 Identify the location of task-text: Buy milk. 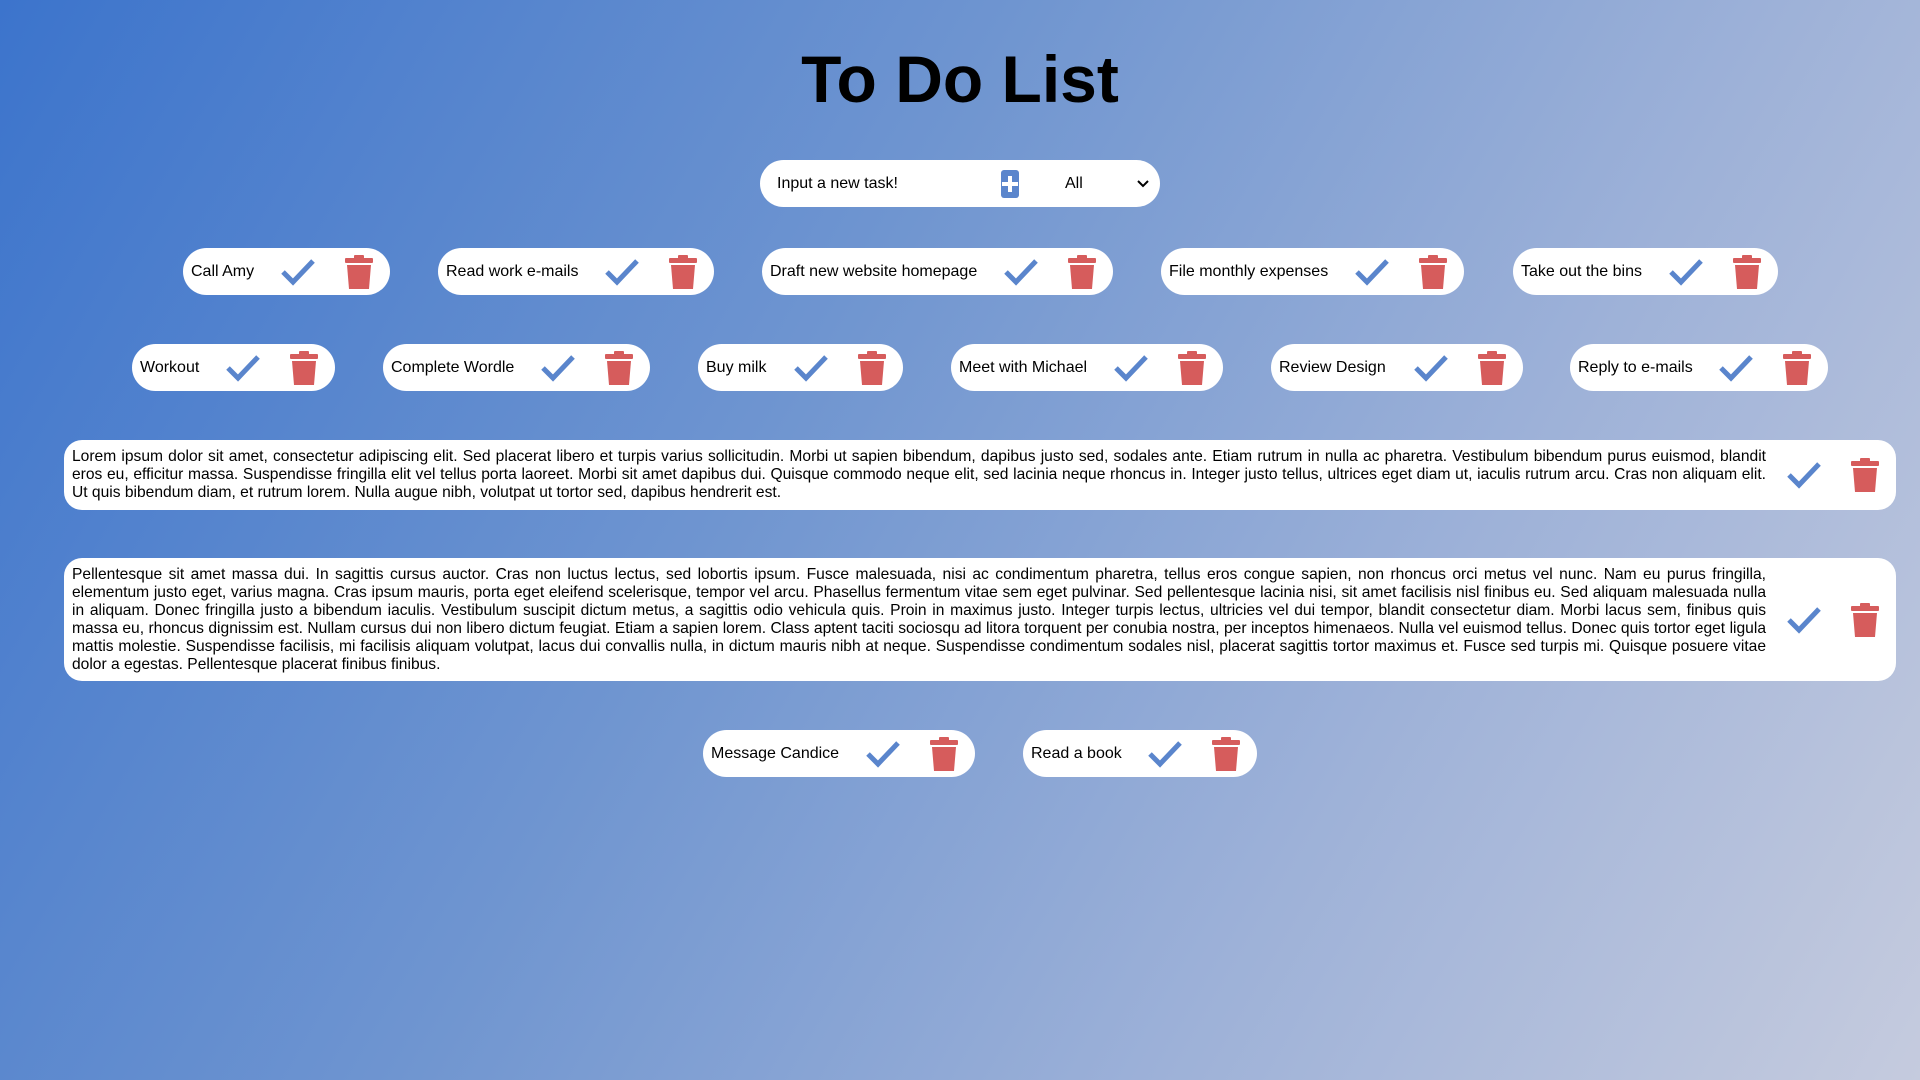
(736, 367).